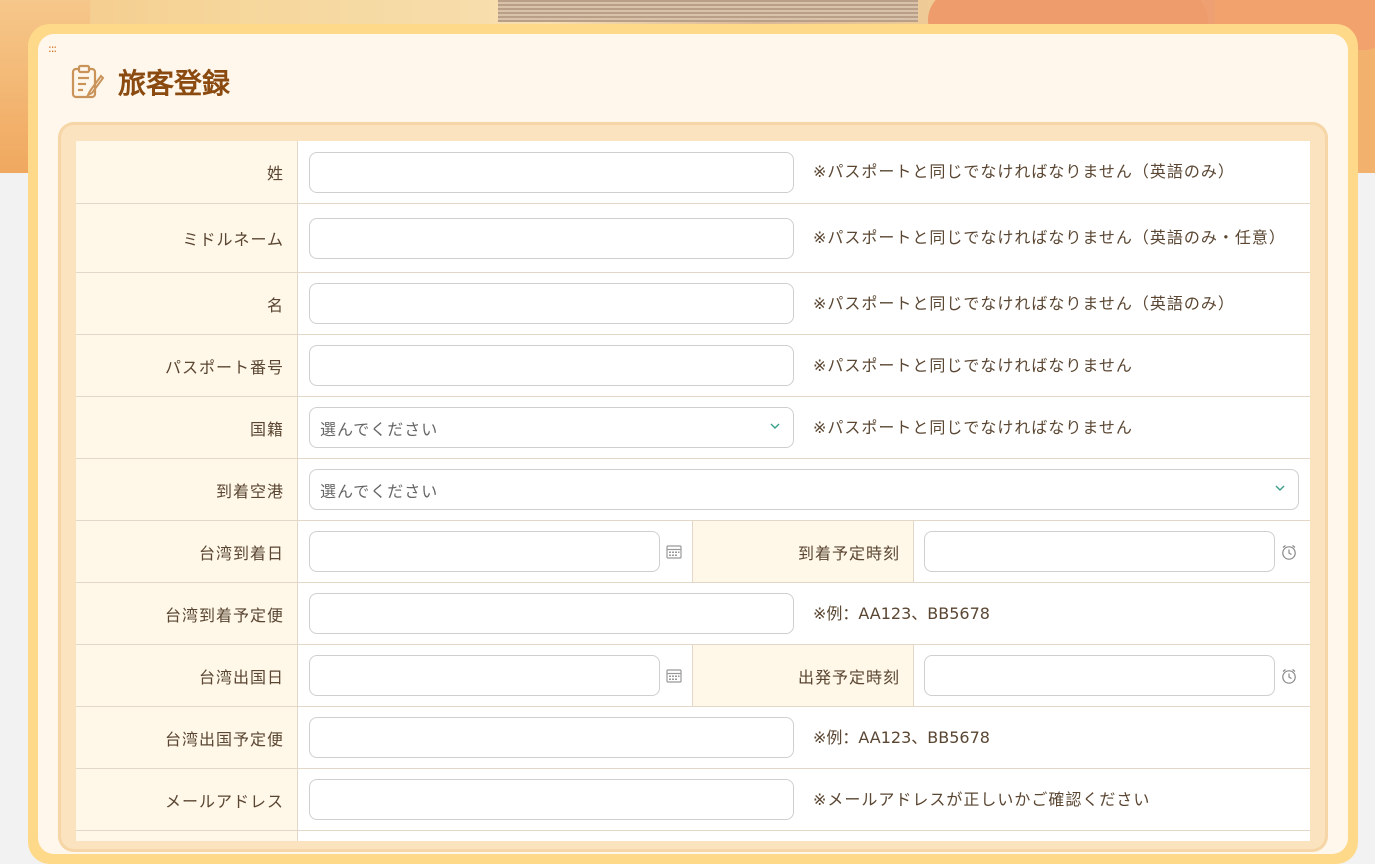  What do you see at coordinates (1024, 303) in the screenshot?
I see `first-name-note: ※パスポートと同じでなければなりません（英語のみ）` at bounding box center [1024, 303].